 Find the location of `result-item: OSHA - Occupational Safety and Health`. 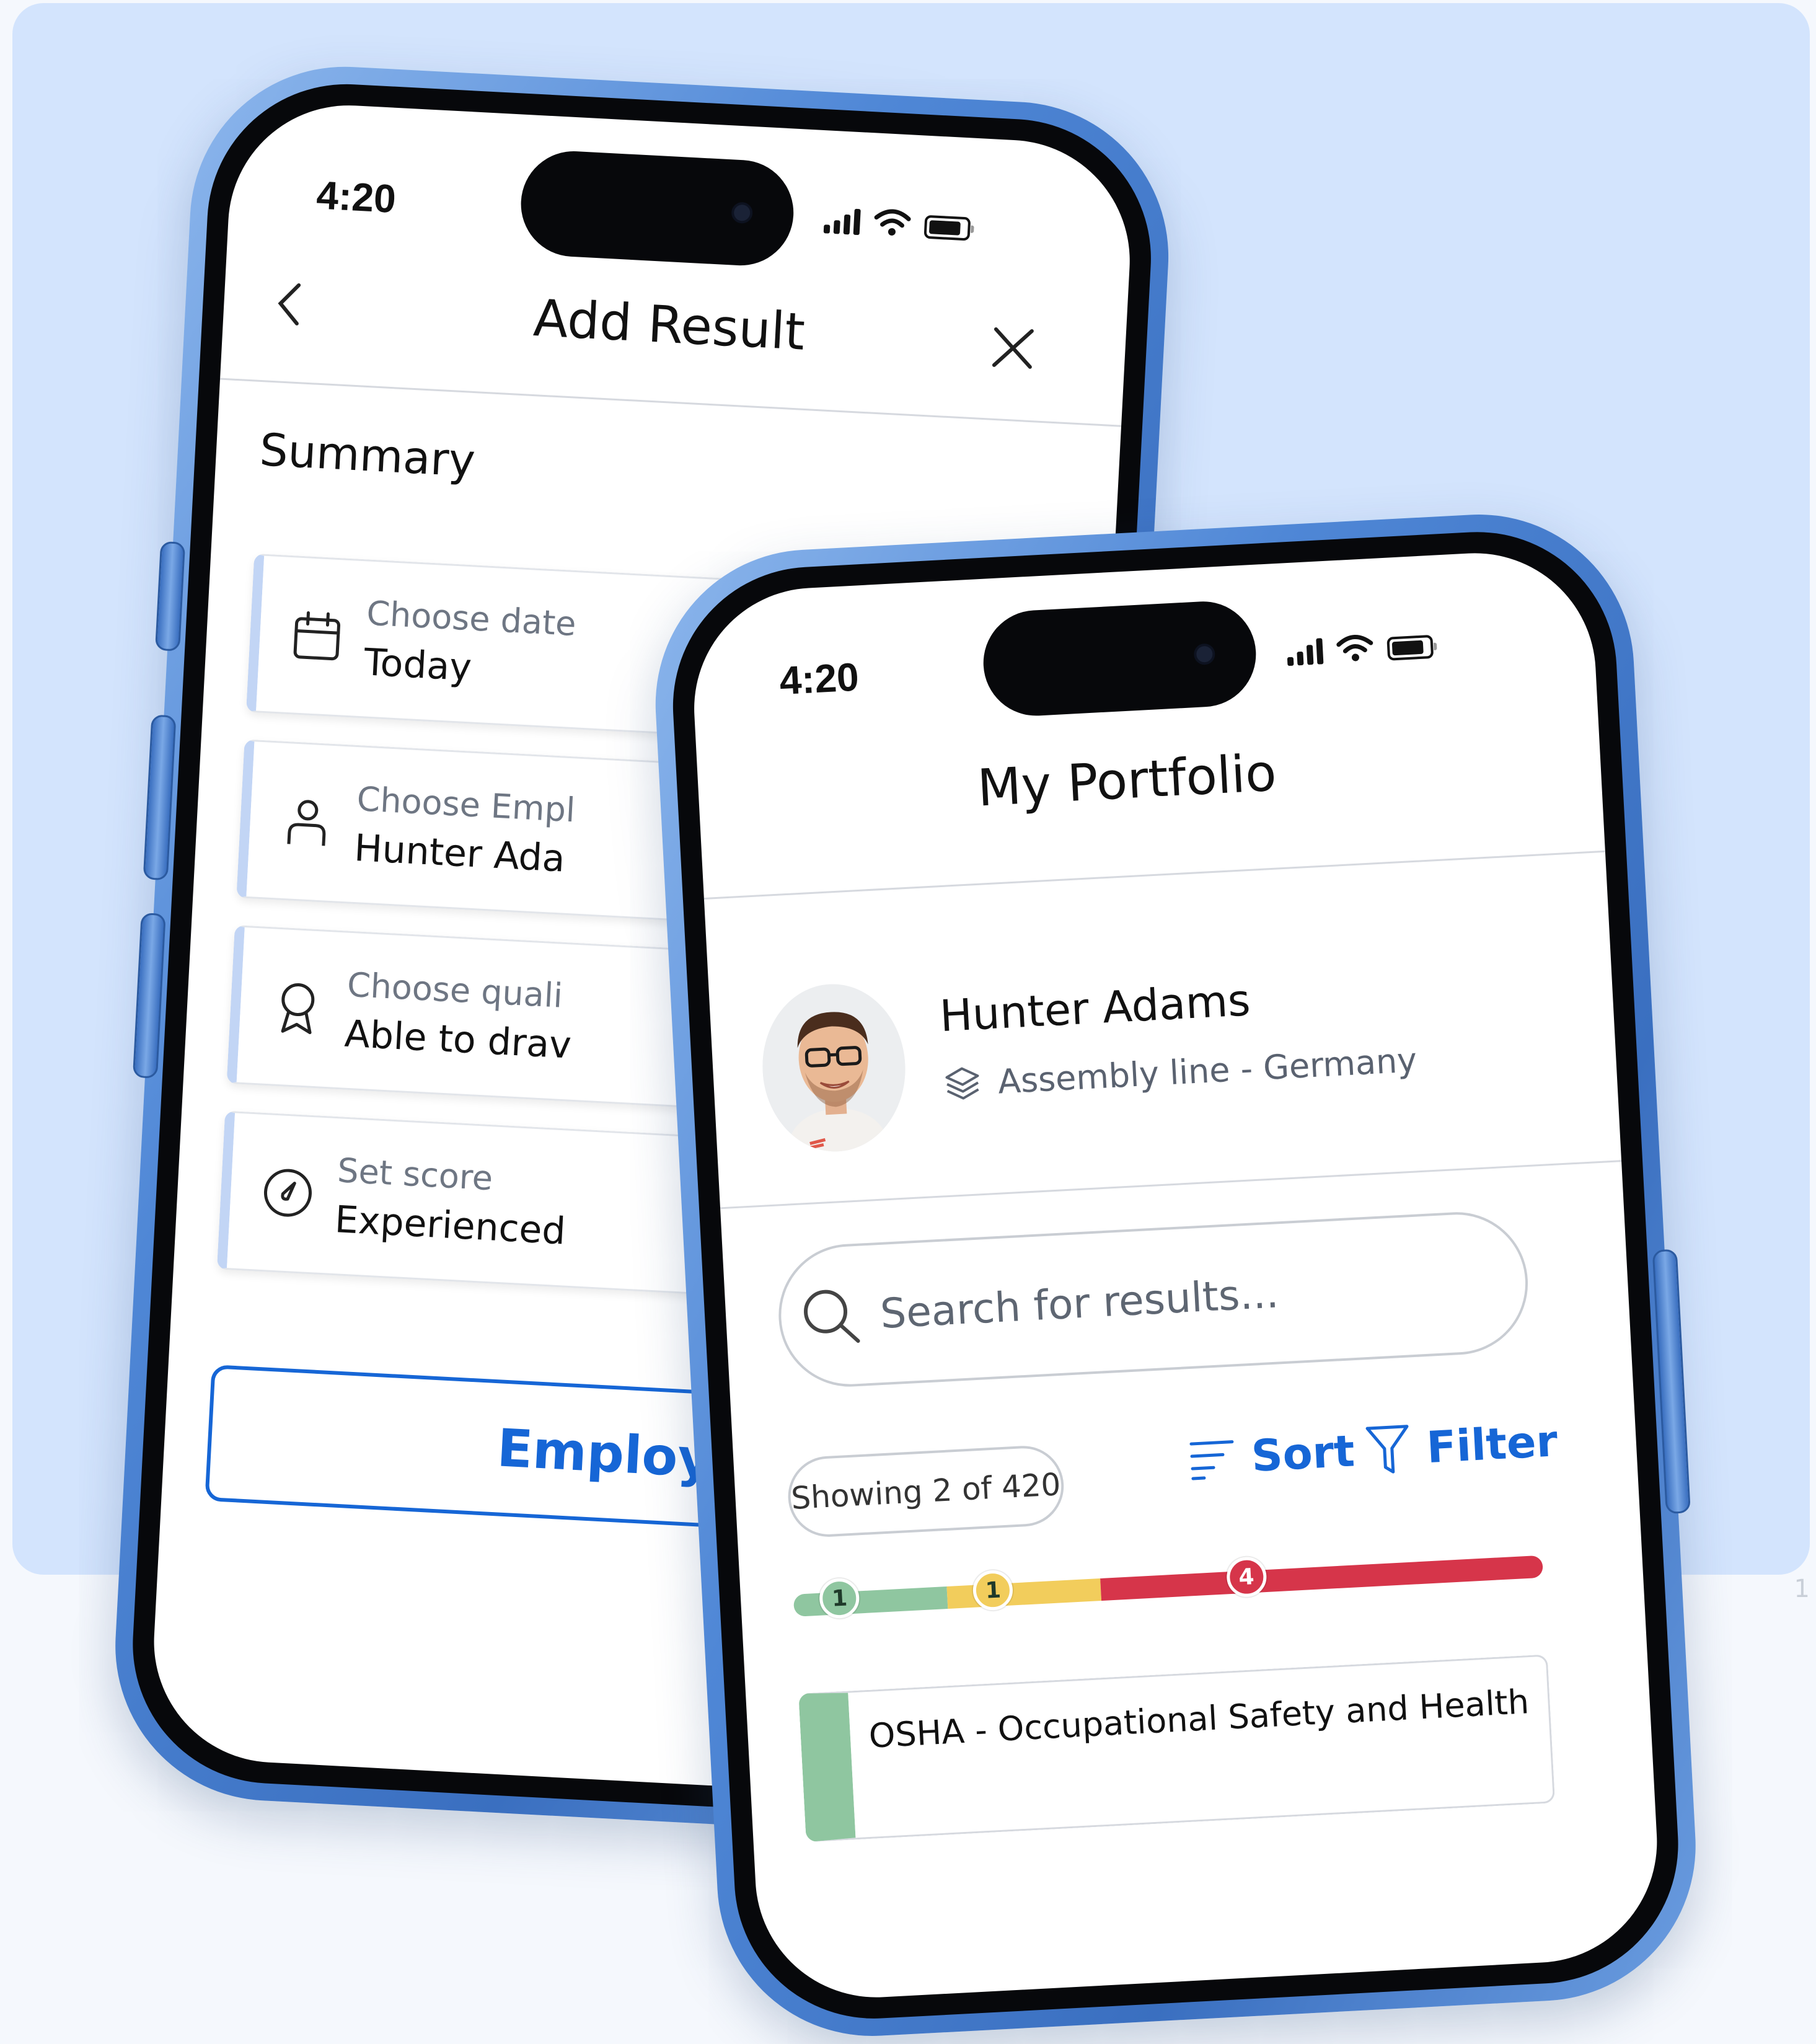

result-item: OSHA - Occupational Safety and Health is located at coordinates (1177, 1748).